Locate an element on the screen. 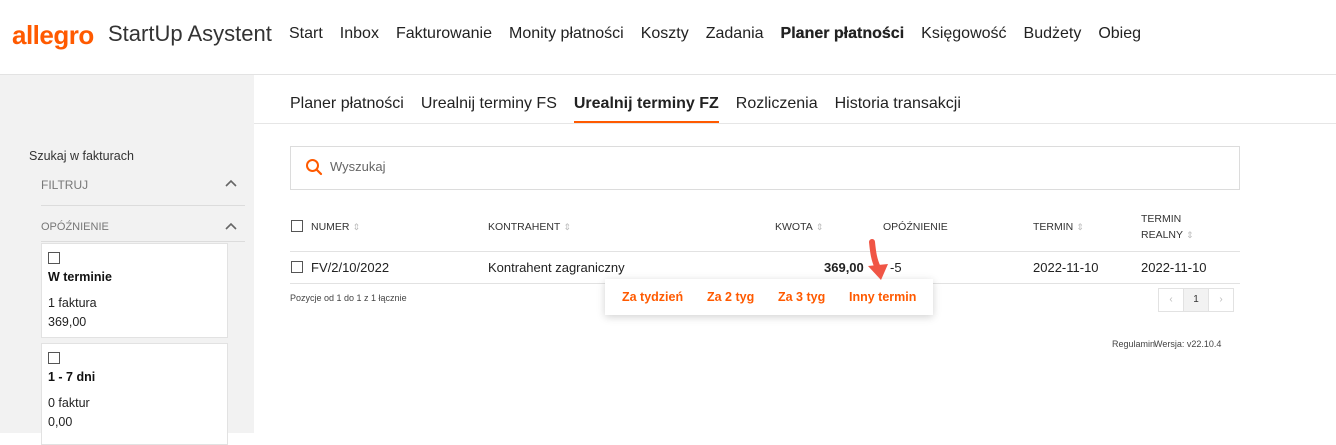  terms-link: Regulamin is located at coordinates (1133, 344).